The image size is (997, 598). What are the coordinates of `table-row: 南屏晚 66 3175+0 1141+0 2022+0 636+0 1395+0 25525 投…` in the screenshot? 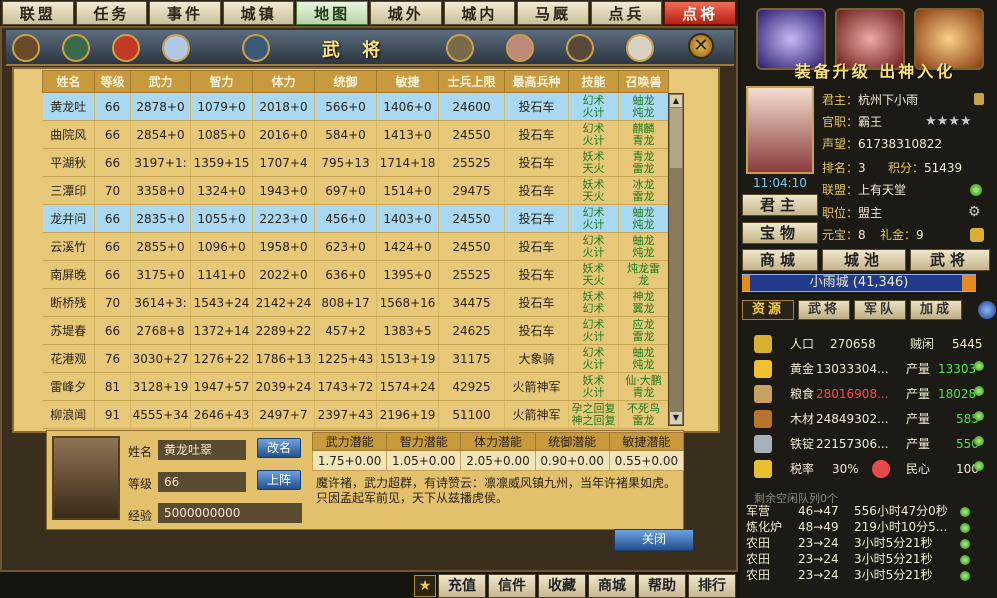 It's located at (355, 274).